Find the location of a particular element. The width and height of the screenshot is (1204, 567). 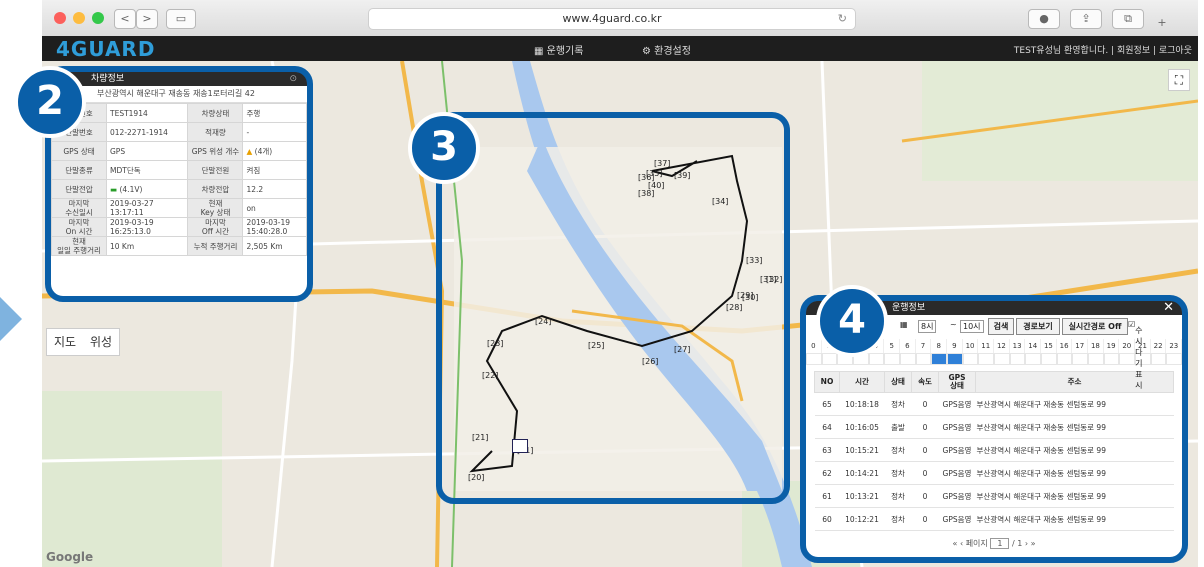

tab-map: 지도 is located at coordinates (65, 342).